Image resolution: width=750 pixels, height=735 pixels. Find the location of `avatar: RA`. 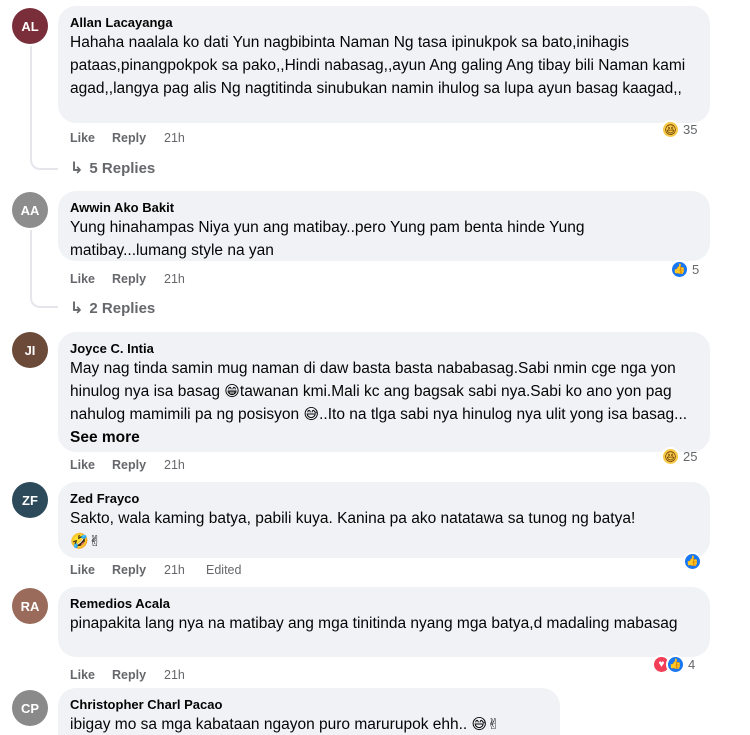

avatar: RA is located at coordinates (30, 606).